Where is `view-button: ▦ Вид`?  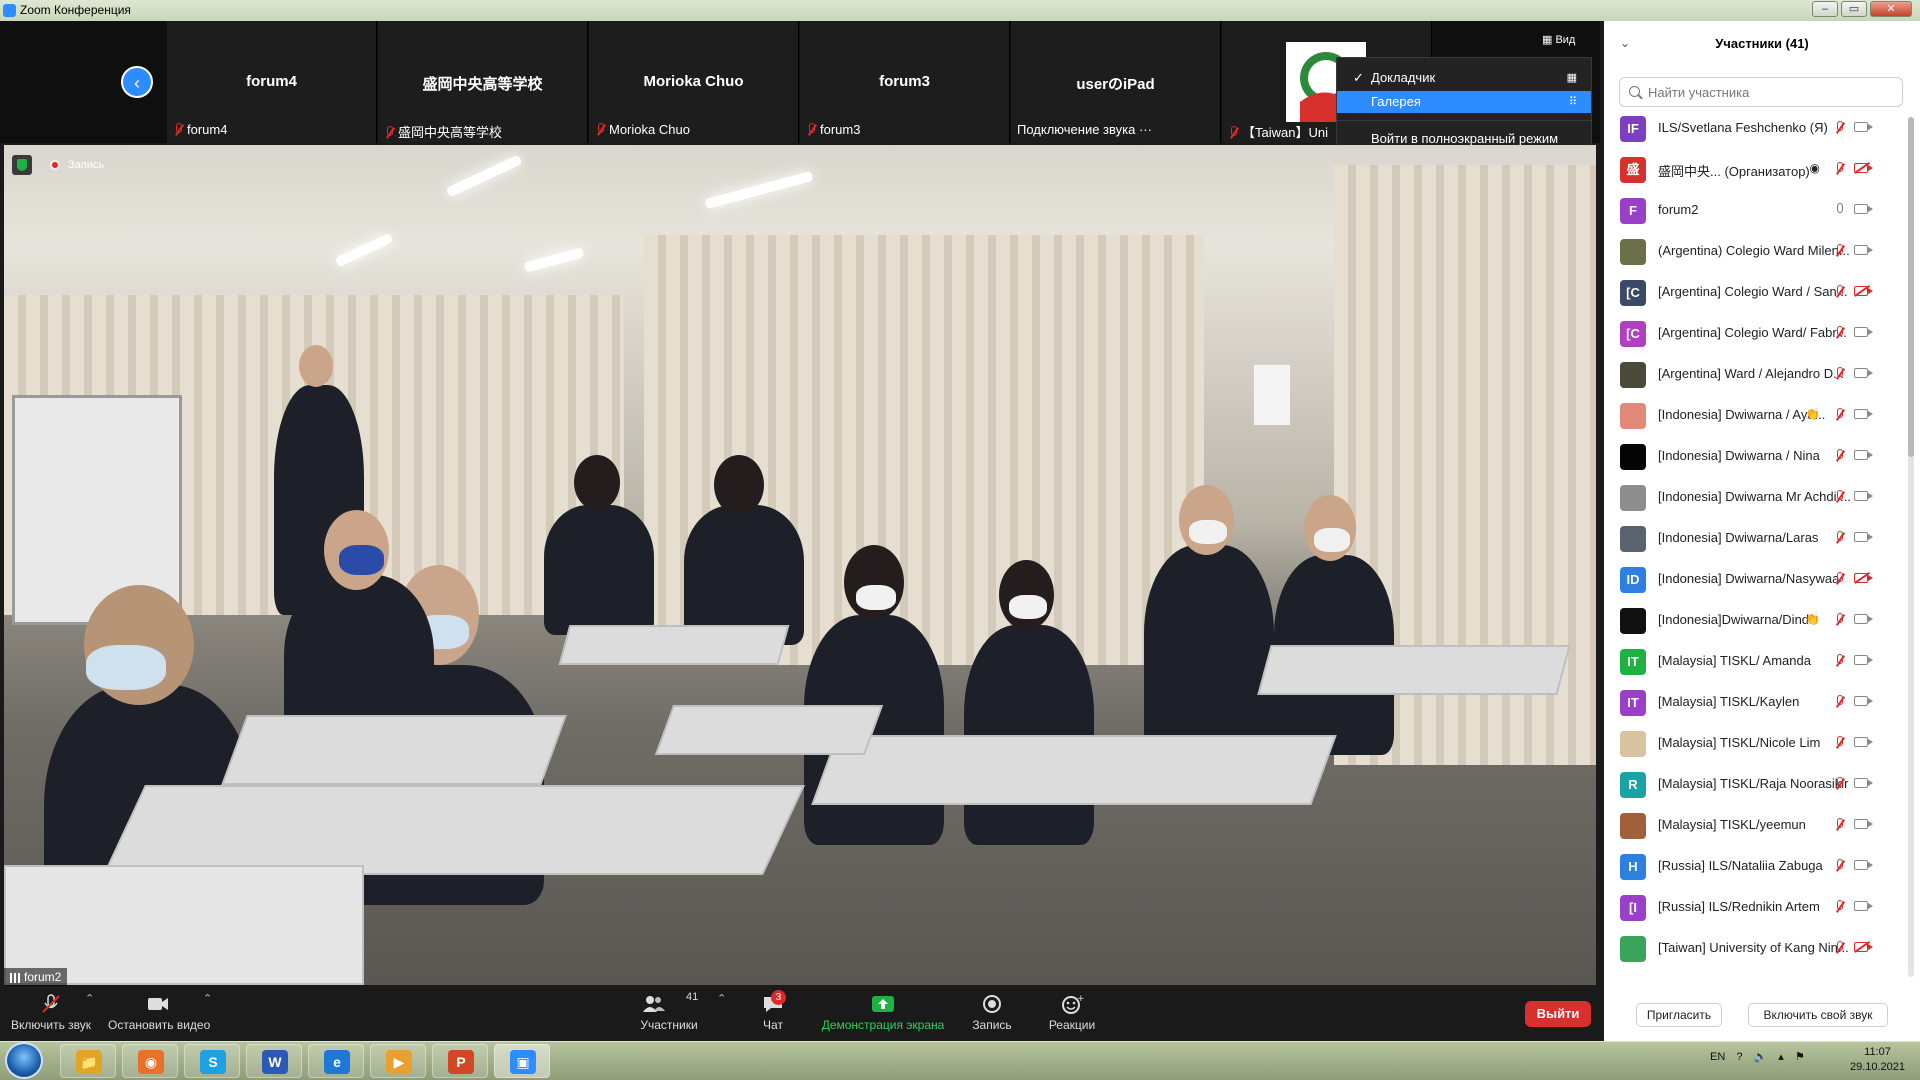 view-button: ▦ Вид is located at coordinates (1558, 39).